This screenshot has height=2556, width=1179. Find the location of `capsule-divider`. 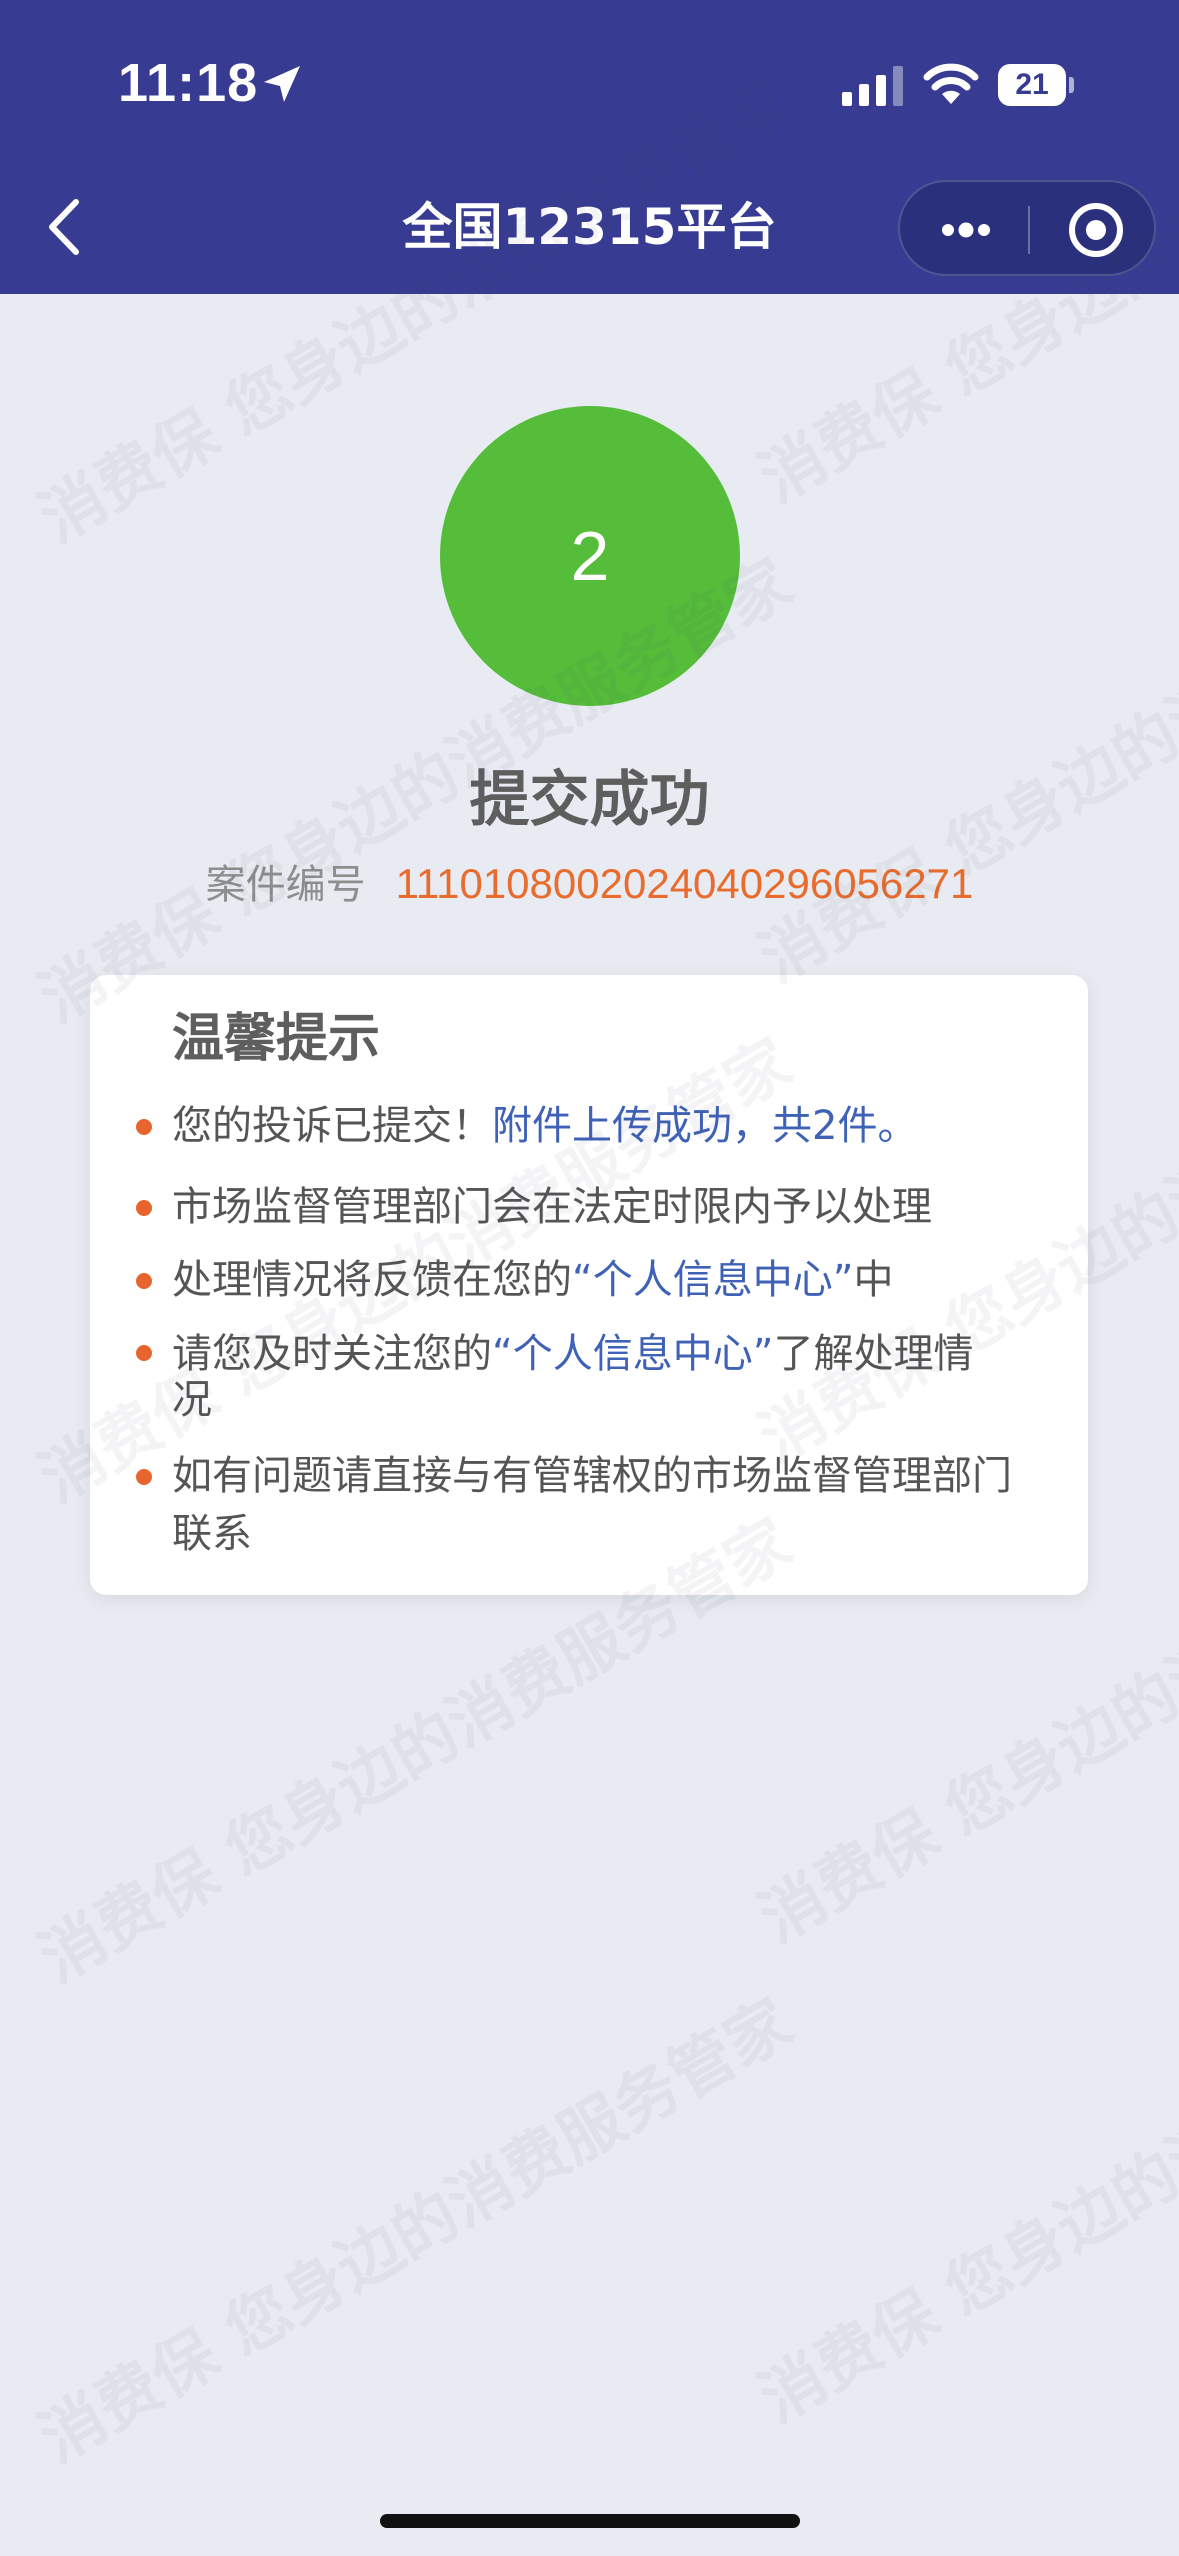

capsule-divider is located at coordinates (1029, 230).